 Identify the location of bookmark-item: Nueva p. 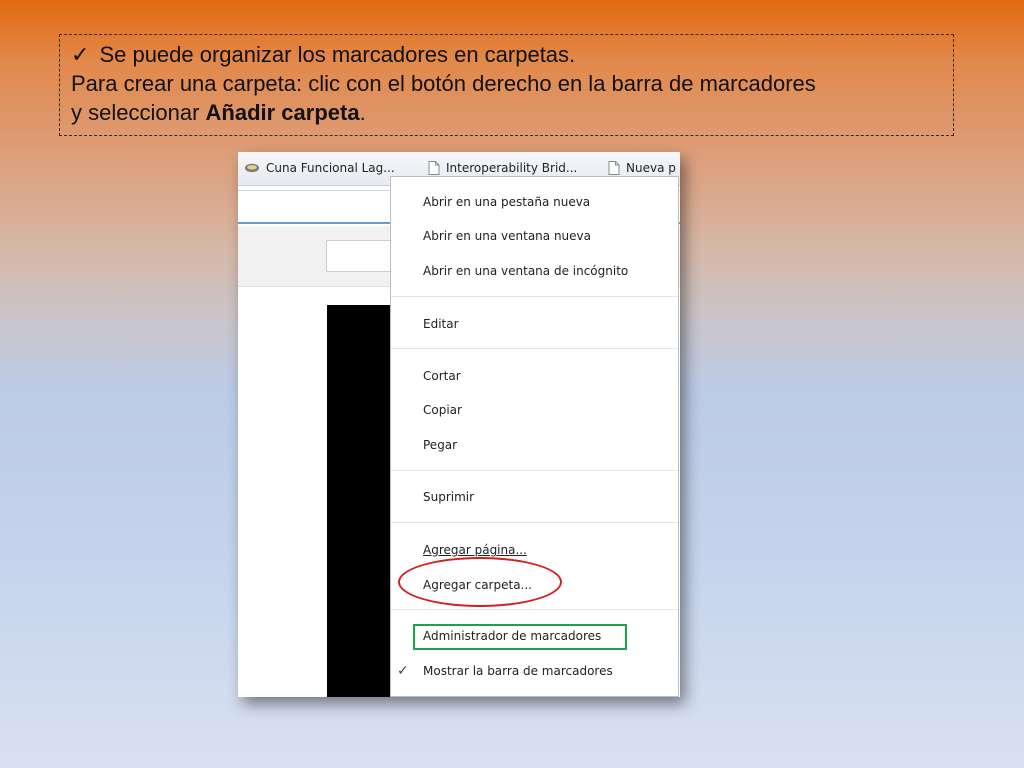
(642, 168).